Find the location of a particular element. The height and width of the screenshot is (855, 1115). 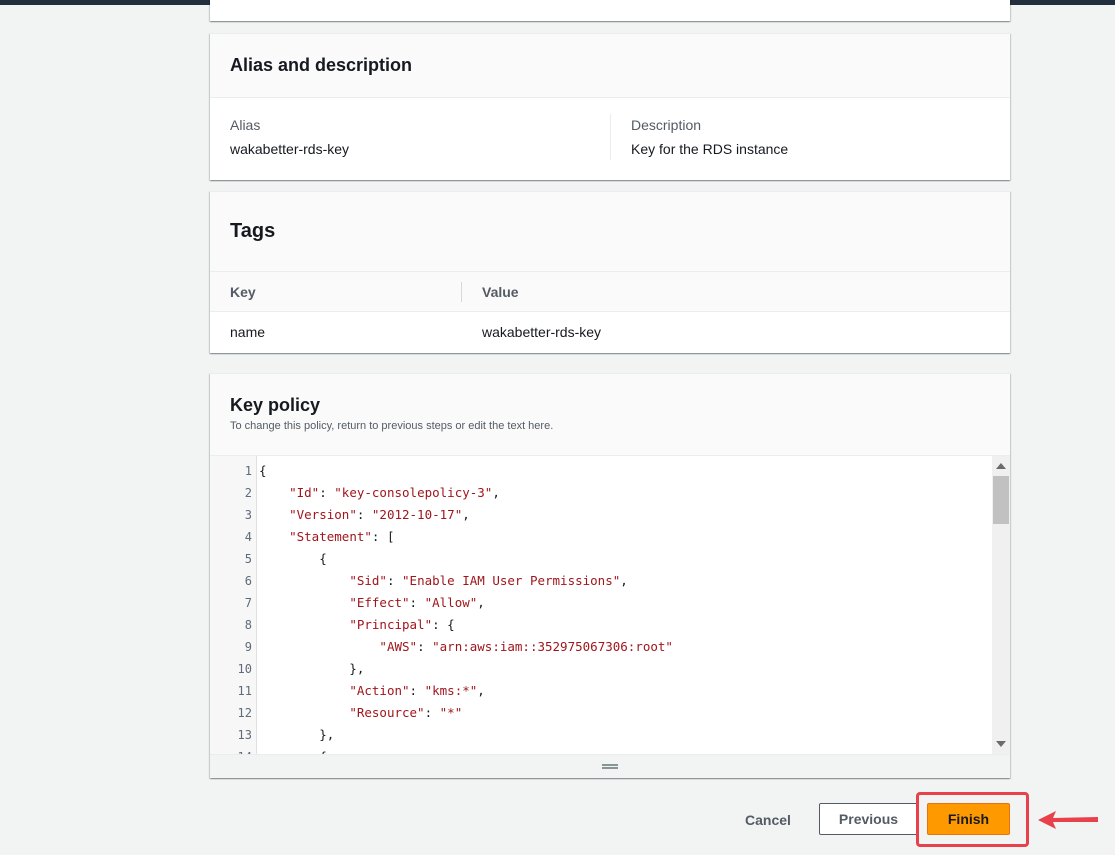

panel-header: Tags is located at coordinates (610, 232).